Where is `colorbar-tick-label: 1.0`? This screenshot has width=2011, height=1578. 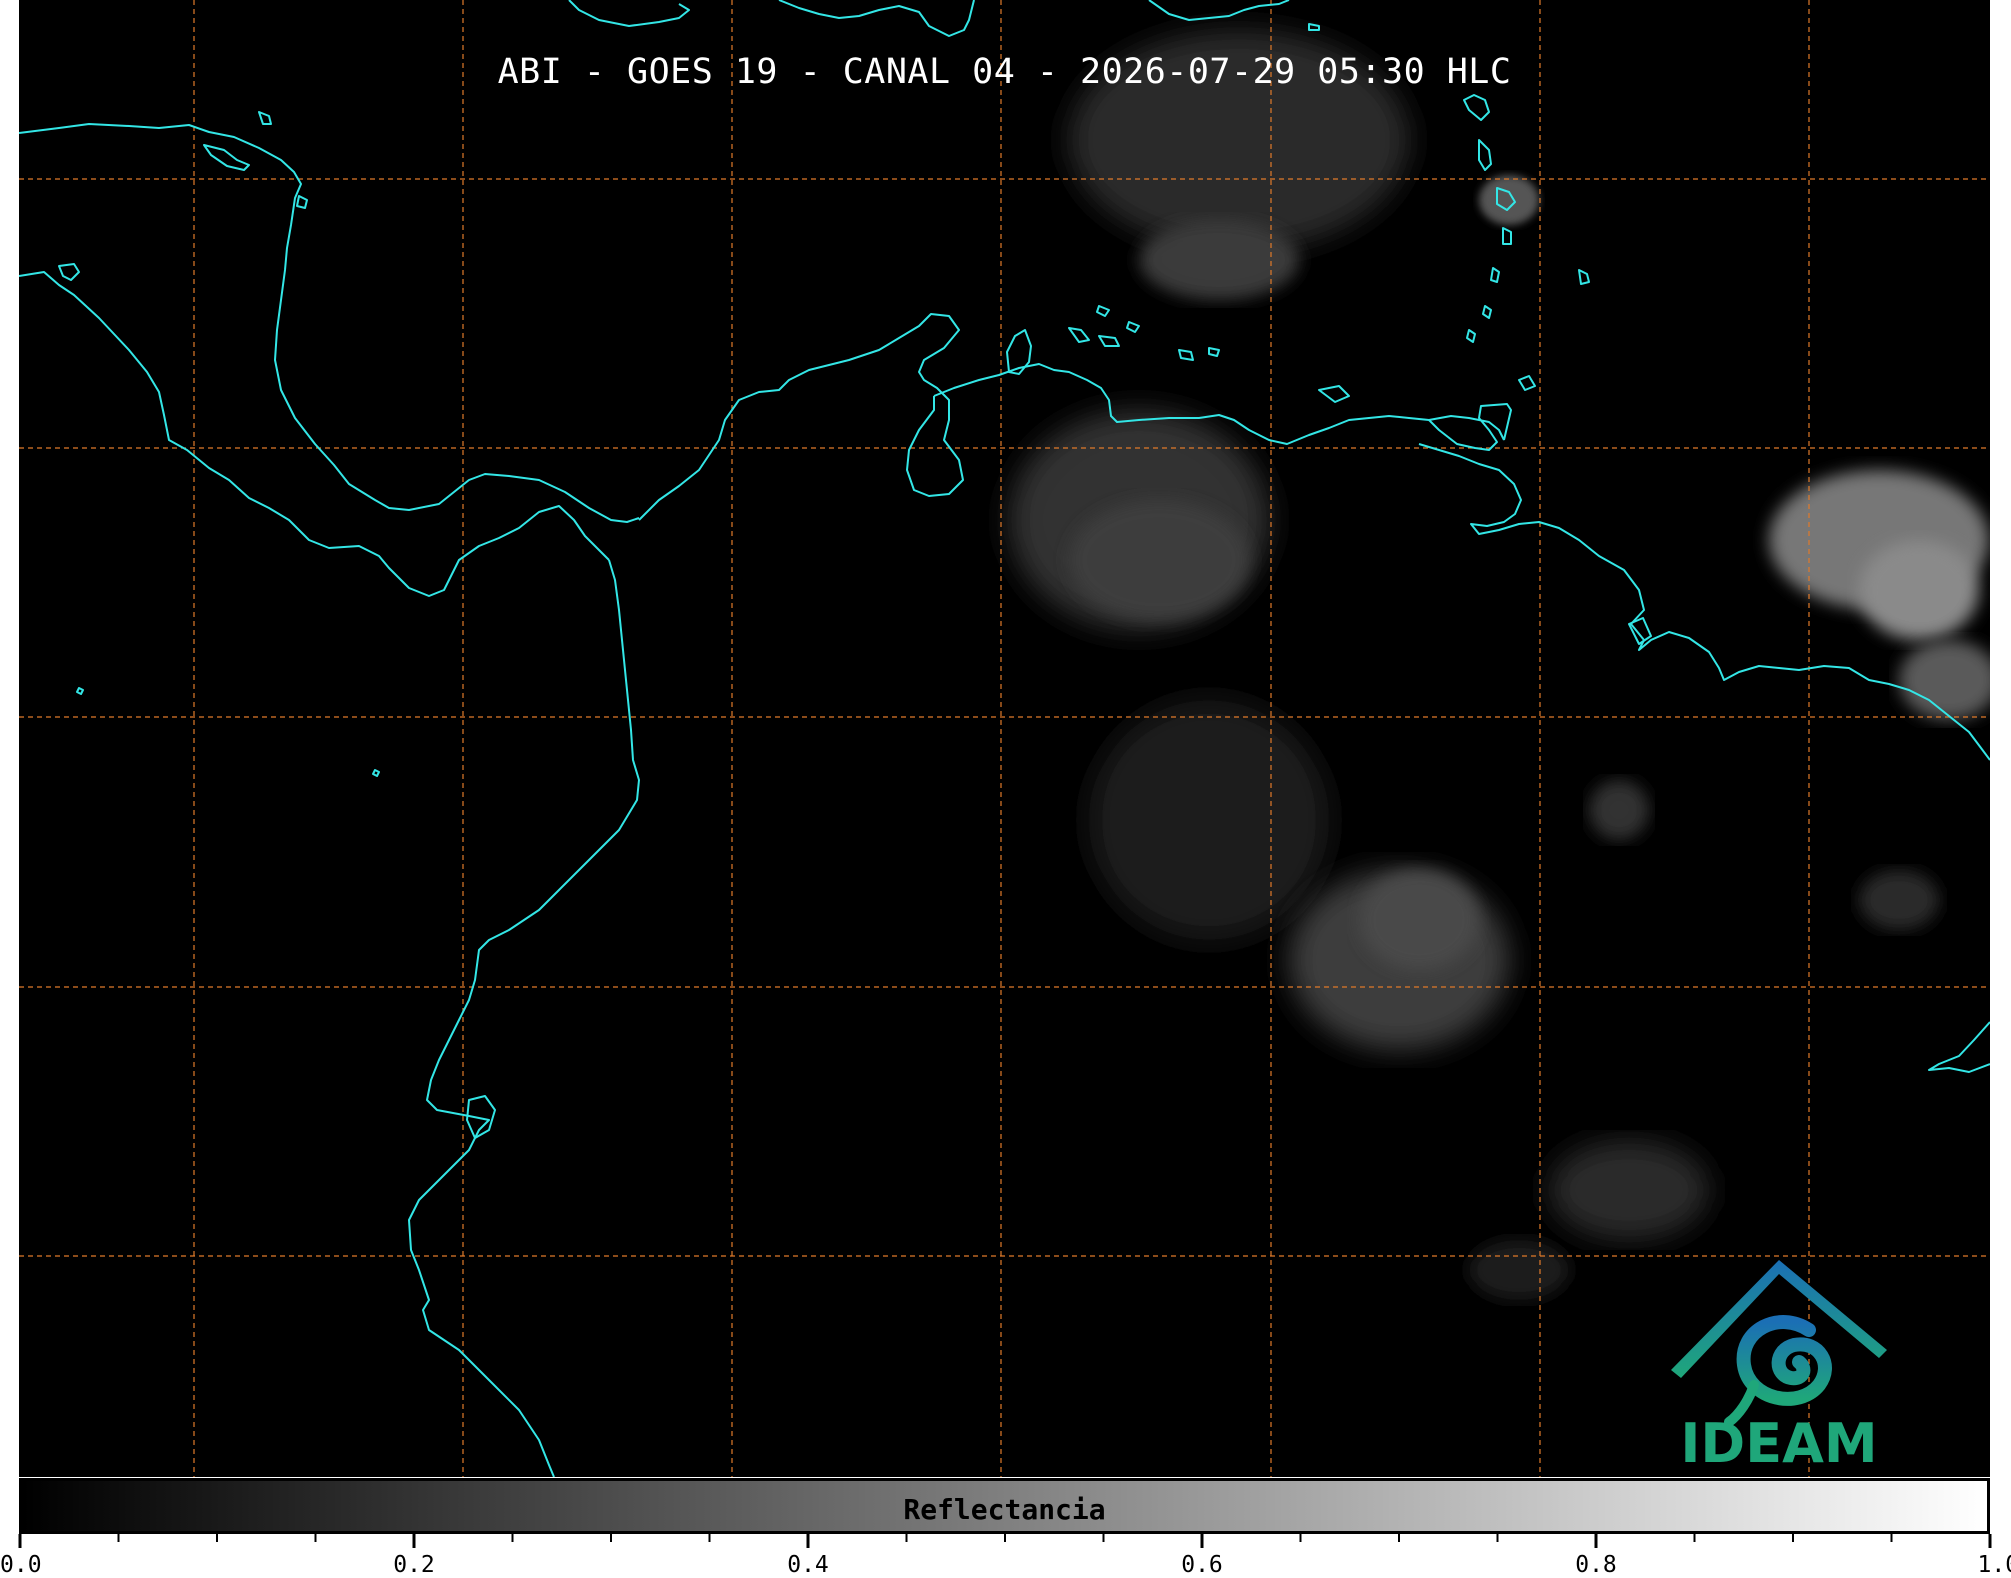 colorbar-tick-label: 1.0 is located at coordinates (1994, 1565).